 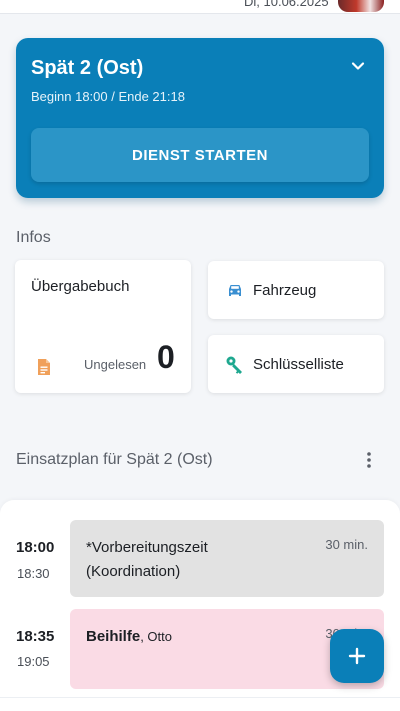 What do you see at coordinates (234, 365) in the screenshot?
I see `key-icon` at bounding box center [234, 365].